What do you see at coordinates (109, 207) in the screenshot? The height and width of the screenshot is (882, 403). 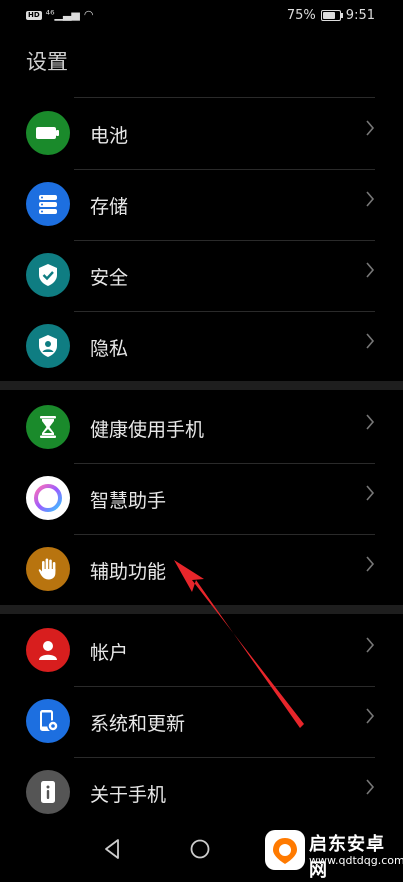 I see `settings-item-label: 存储` at bounding box center [109, 207].